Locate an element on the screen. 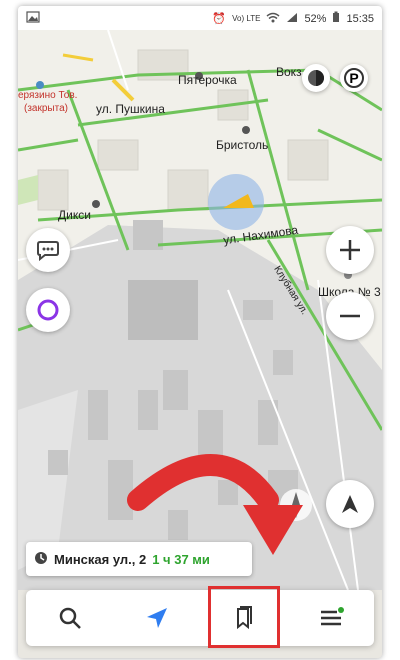 This screenshot has height=660, width=400. zoom-in-button is located at coordinates (350, 250).